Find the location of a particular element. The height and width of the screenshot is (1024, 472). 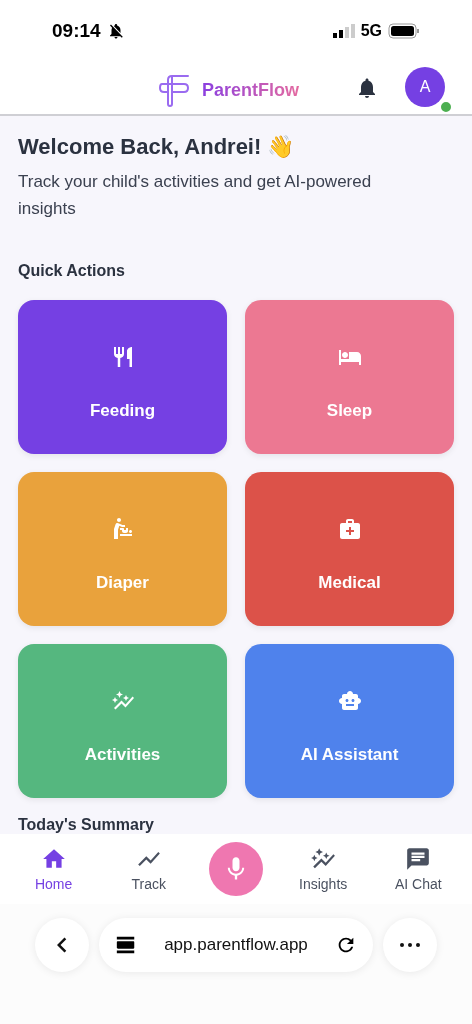

page-icon is located at coordinates (126, 945).